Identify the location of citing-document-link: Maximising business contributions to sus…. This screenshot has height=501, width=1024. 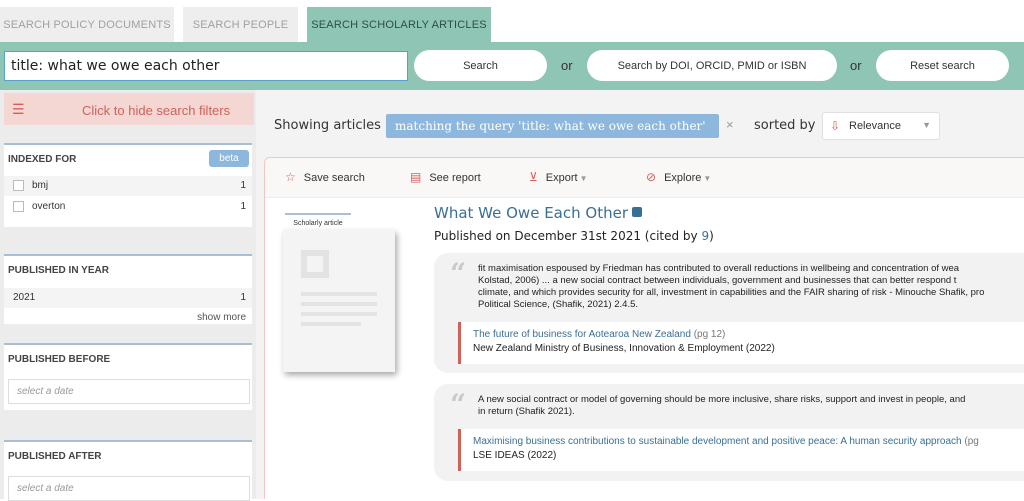
(726, 441).